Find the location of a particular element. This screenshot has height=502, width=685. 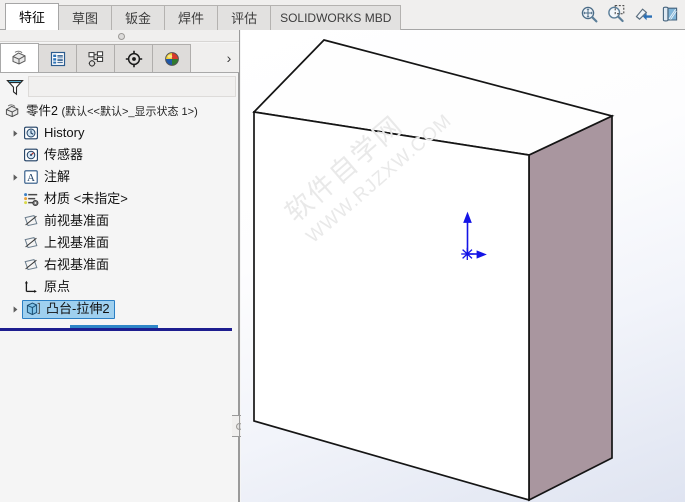

rollback-bar-handle is located at coordinates (114, 326).